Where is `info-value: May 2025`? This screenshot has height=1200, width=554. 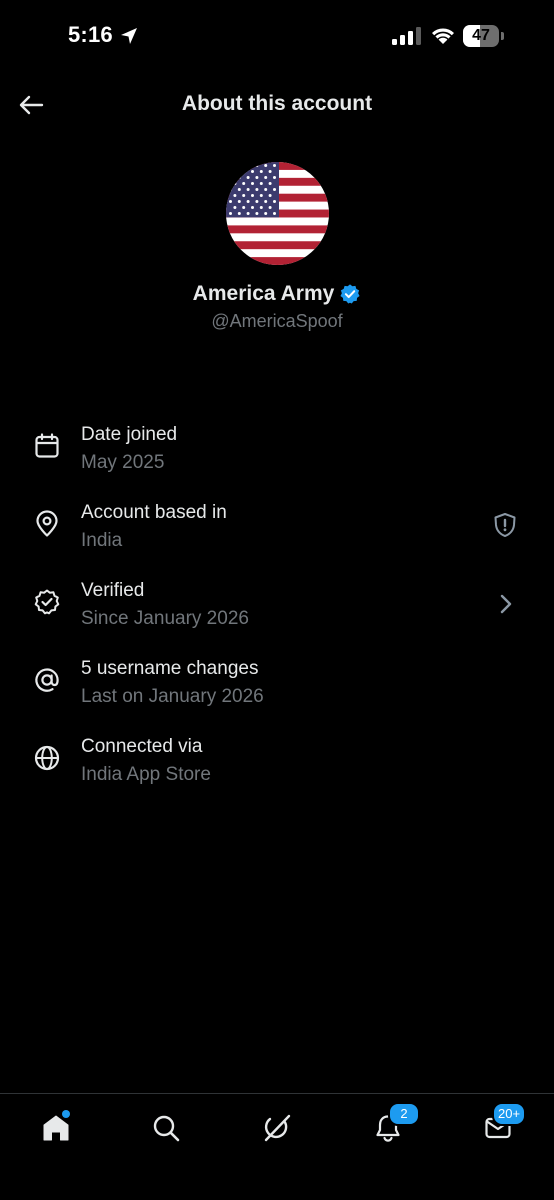
info-value: May 2025 is located at coordinates (123, 462).